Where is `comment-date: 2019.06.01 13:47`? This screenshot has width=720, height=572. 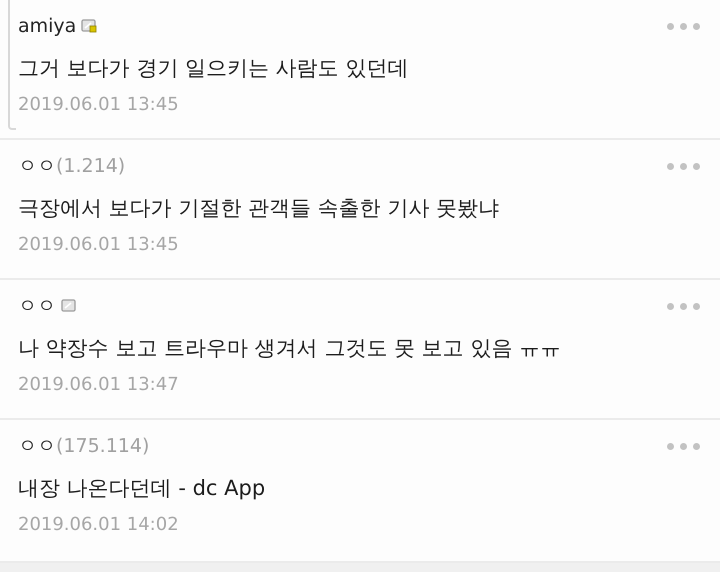
comment-date: 2019.06.01 13:47 is located at coordinates (99, 384).